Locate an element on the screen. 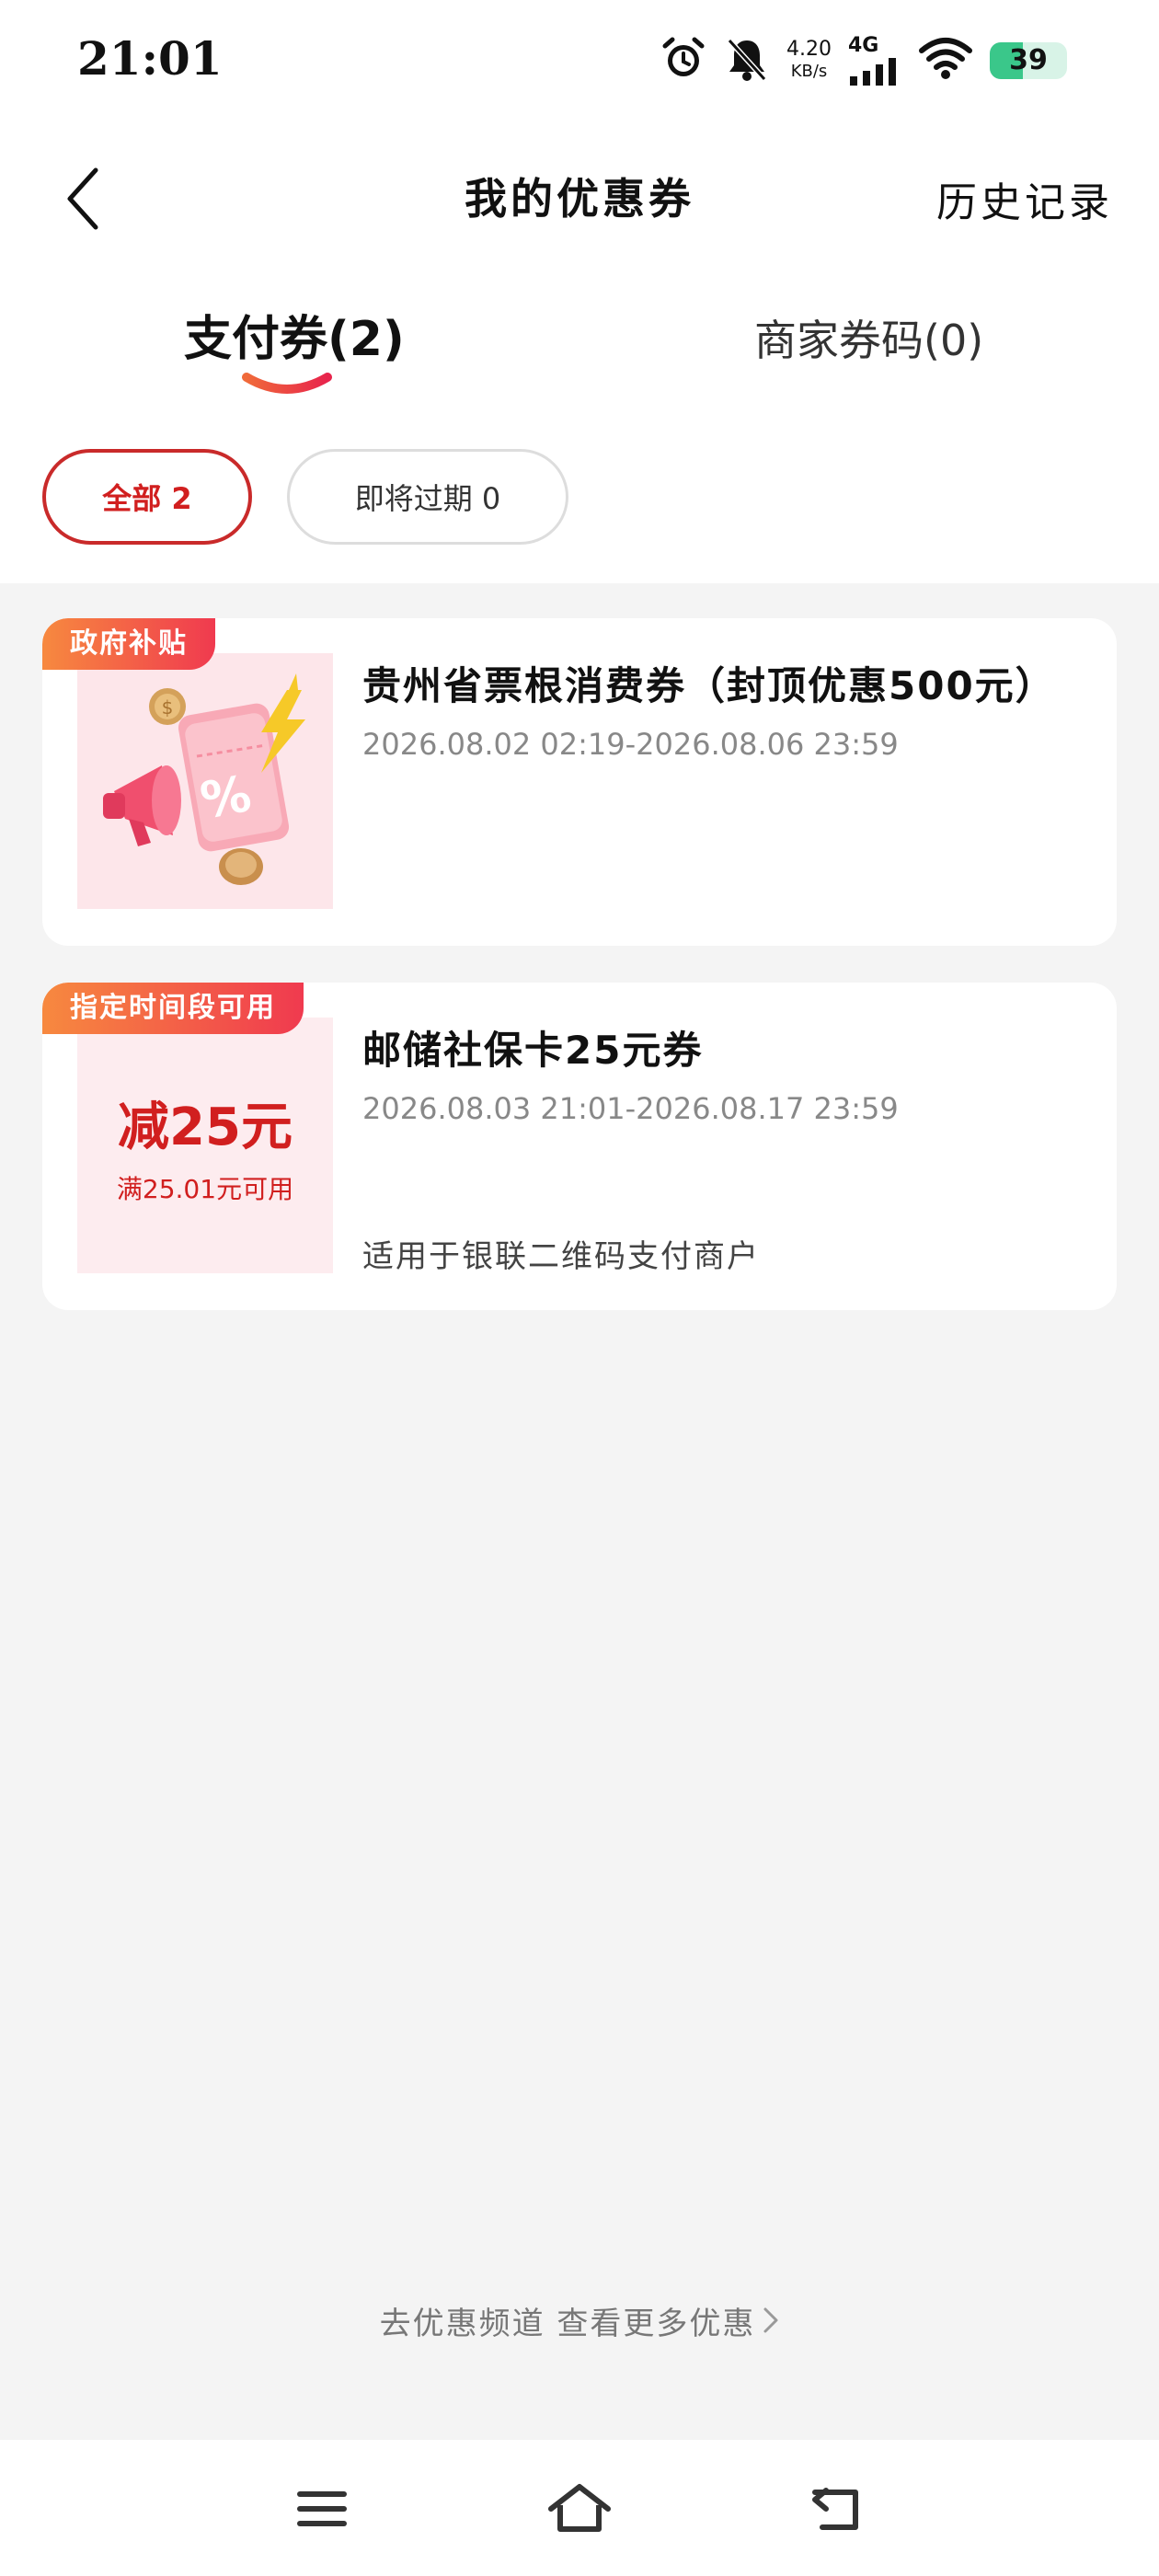 The height and width of the screenshot is (2576, 1159). coupon-validity: 2026.08.02 02:19-2026.08.06 23:59 is located at coordinates (630, 744).